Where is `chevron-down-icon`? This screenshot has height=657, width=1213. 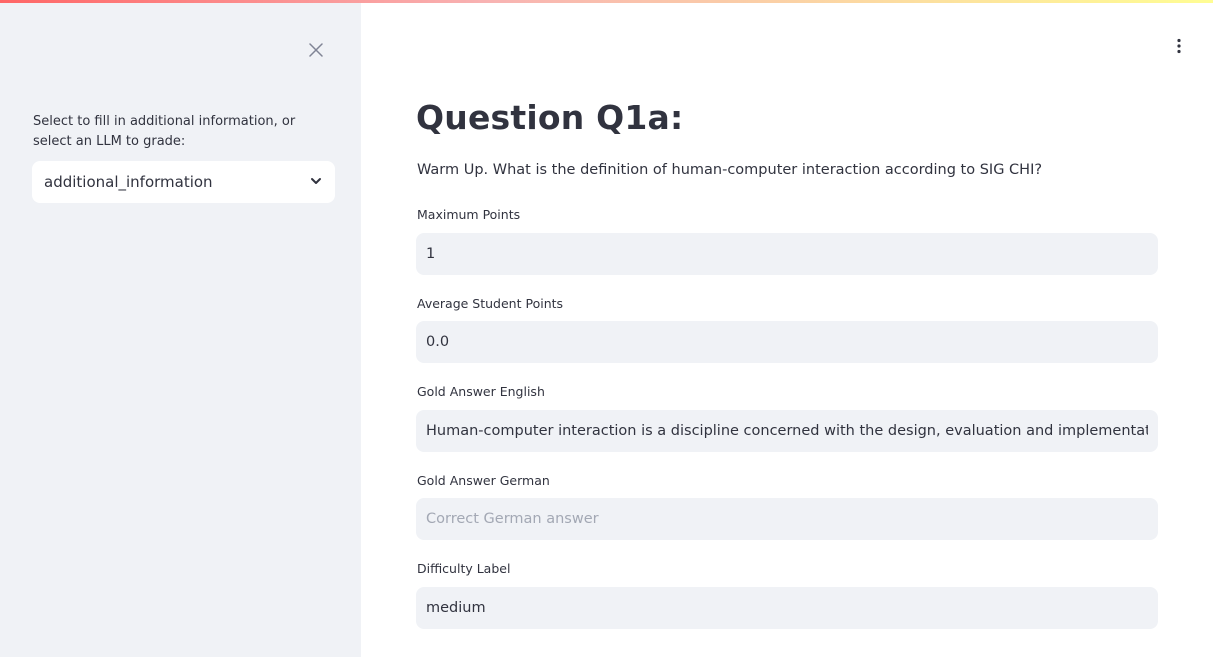 chevron-down-icon is located at coordinates (316, 182).